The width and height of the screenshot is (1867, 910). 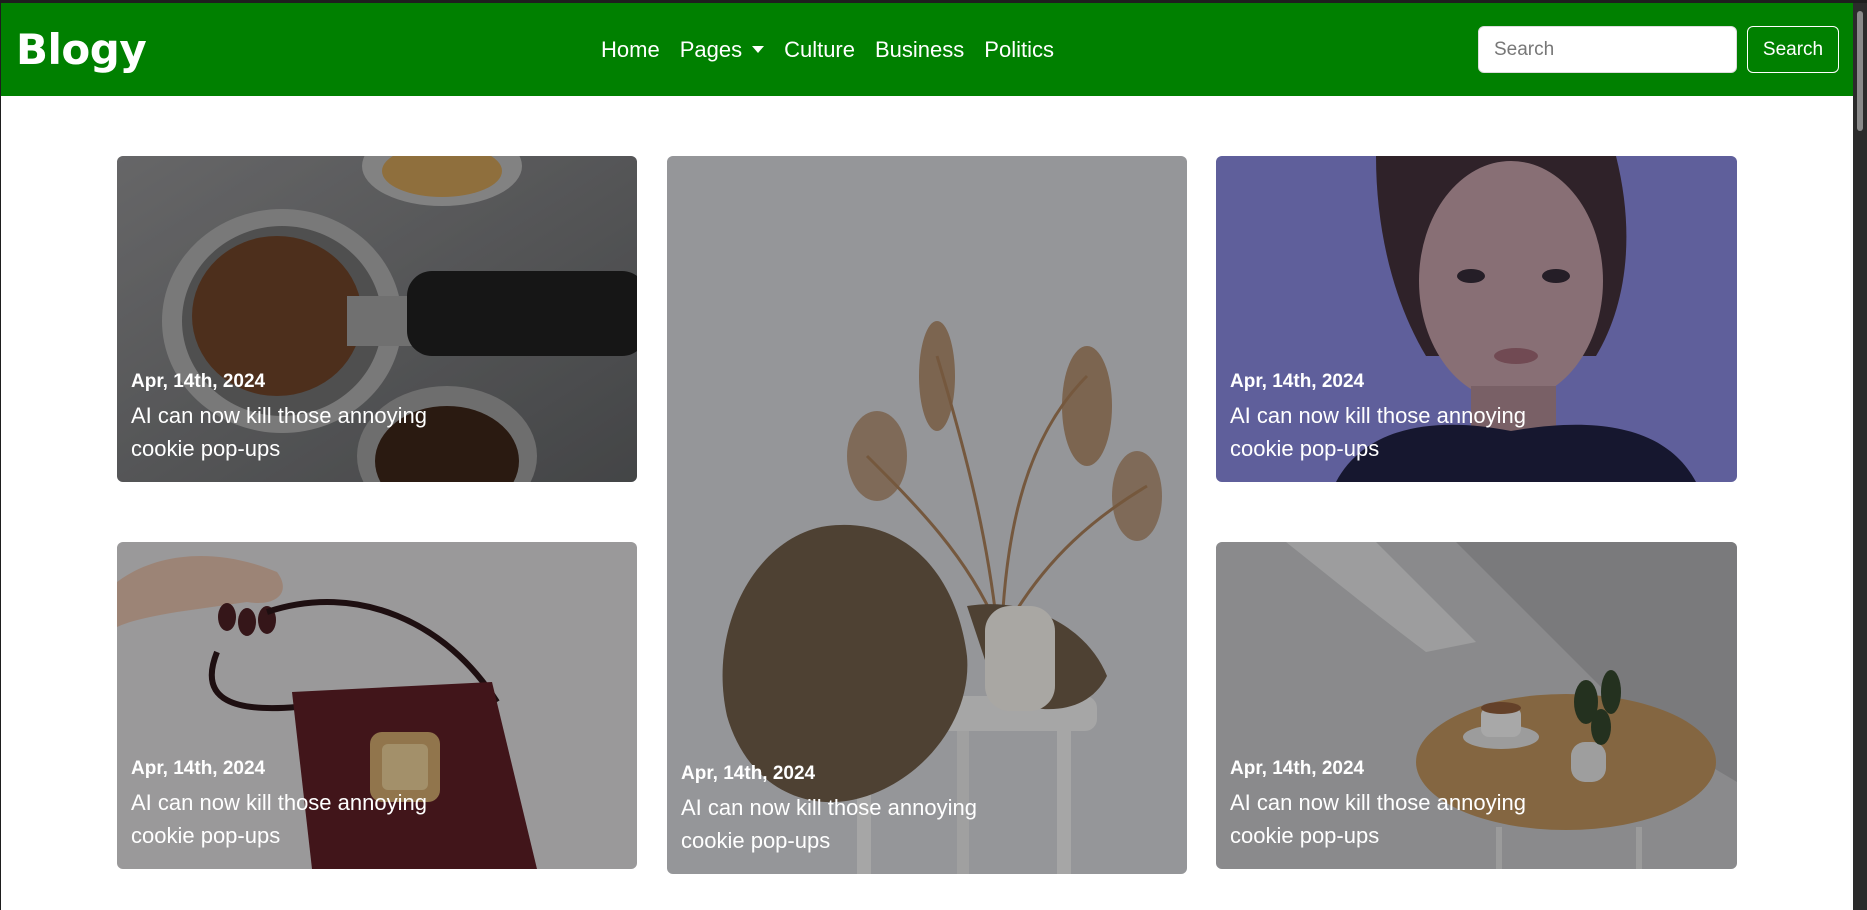 I want to click on nav-home: Home, so click(x=630, y=50).